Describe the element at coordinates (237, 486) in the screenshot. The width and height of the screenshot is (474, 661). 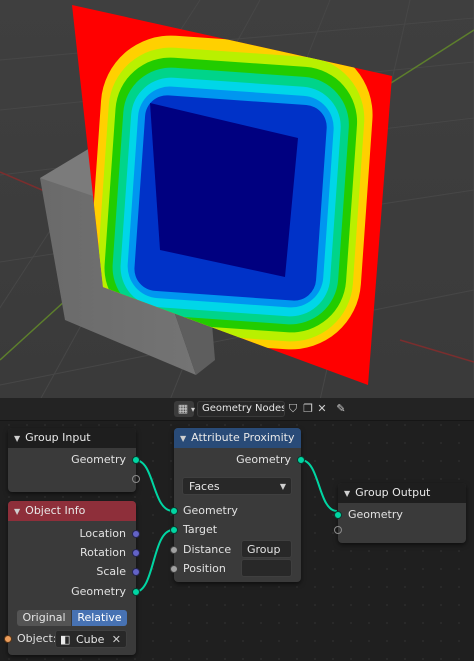
I see `mode-dropdown: Faces ▼` at that location.